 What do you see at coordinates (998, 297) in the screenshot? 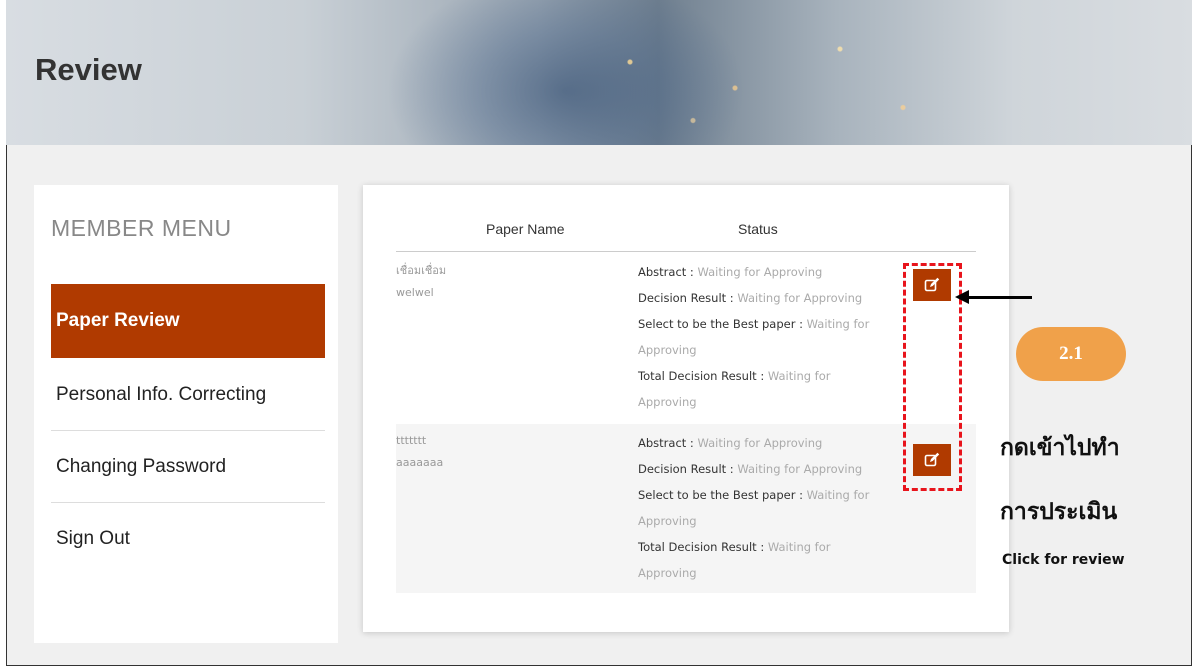
I see `arrow-line` at bounding box center [998, 297].